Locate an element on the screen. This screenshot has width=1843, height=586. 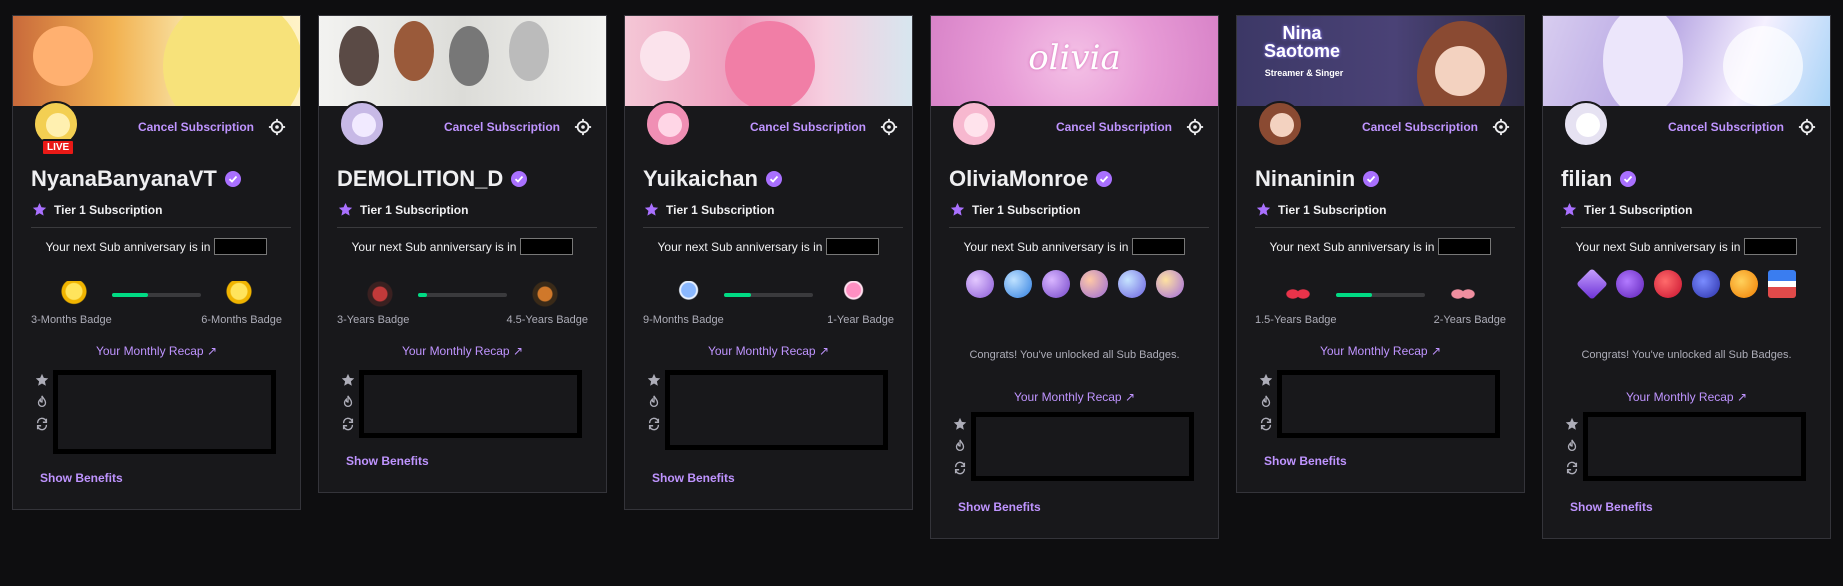
channel-banner: Nina Saotome Streamer & Singer is located at coordinates (1380, 61).